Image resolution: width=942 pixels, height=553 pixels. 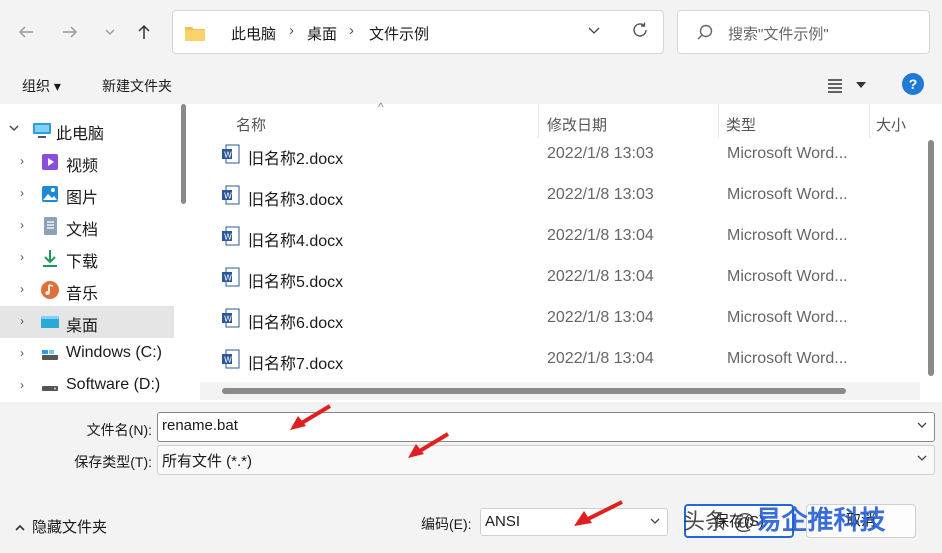 I want to click on sidebar-item-drive-d: › Software (D:), so click(x=87, y=386).